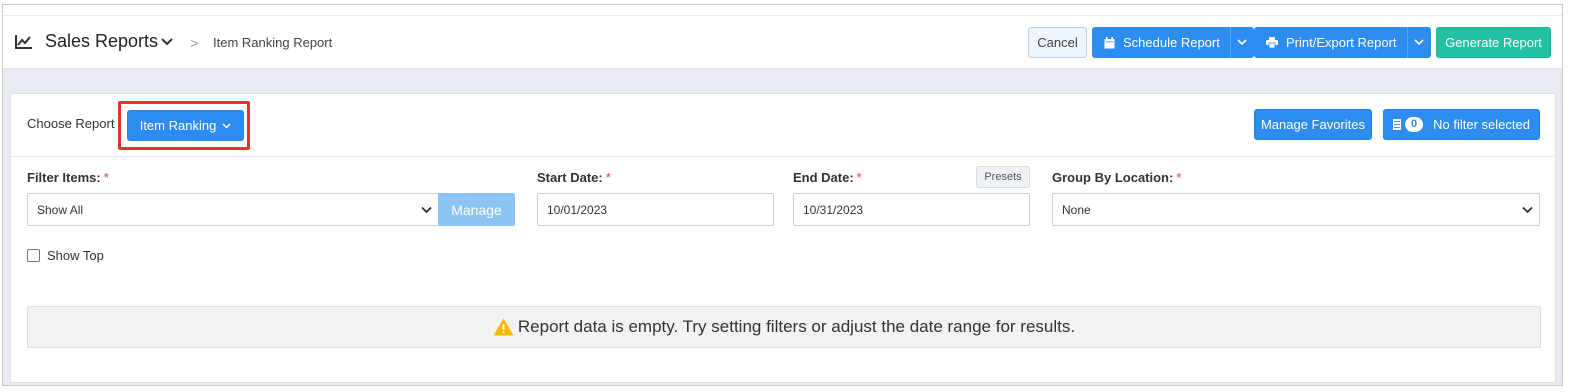 The height and width of the screenshot is (392, 1583). I want to click on show-top-checkbox, so click(33, 255).